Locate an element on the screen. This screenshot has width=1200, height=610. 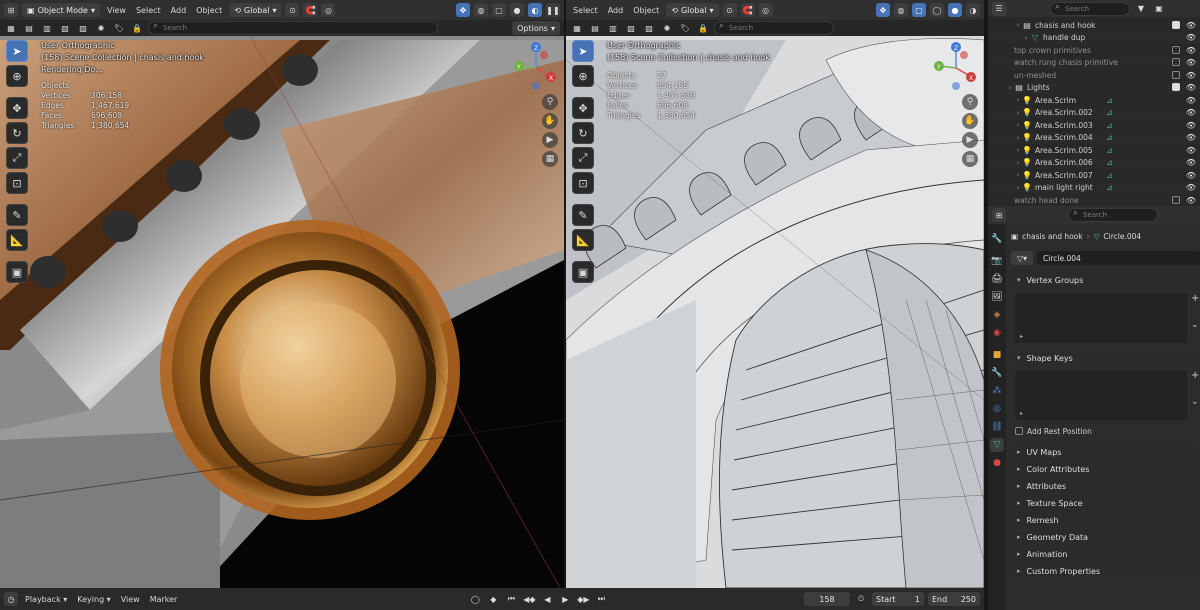
menu-marker: Marker is located at coordinates (164, 599).